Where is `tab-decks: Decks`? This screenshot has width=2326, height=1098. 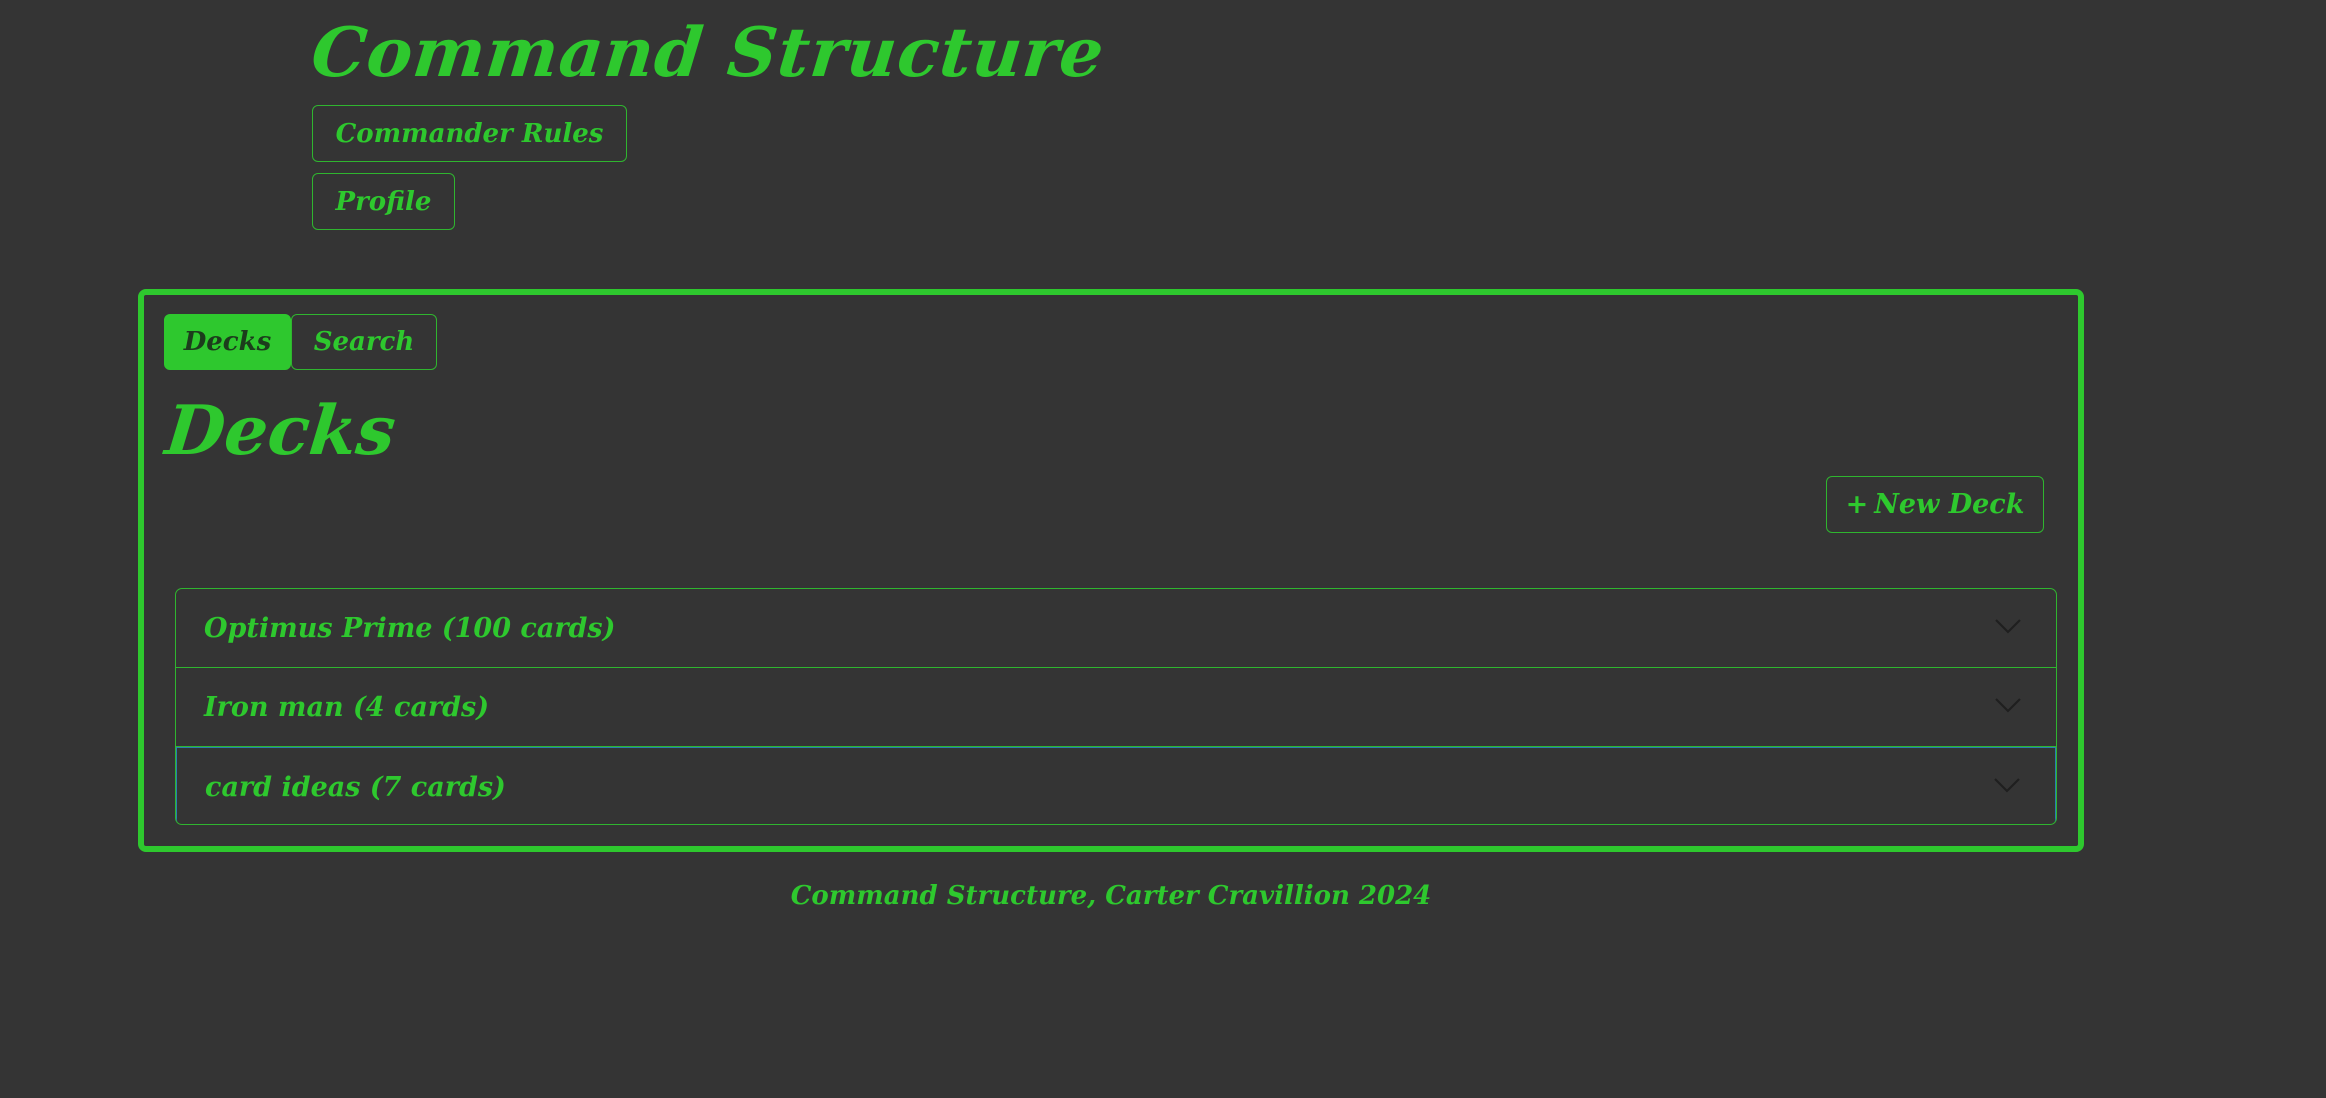
tab-decks: Decks is located at coordinates (227, 342).